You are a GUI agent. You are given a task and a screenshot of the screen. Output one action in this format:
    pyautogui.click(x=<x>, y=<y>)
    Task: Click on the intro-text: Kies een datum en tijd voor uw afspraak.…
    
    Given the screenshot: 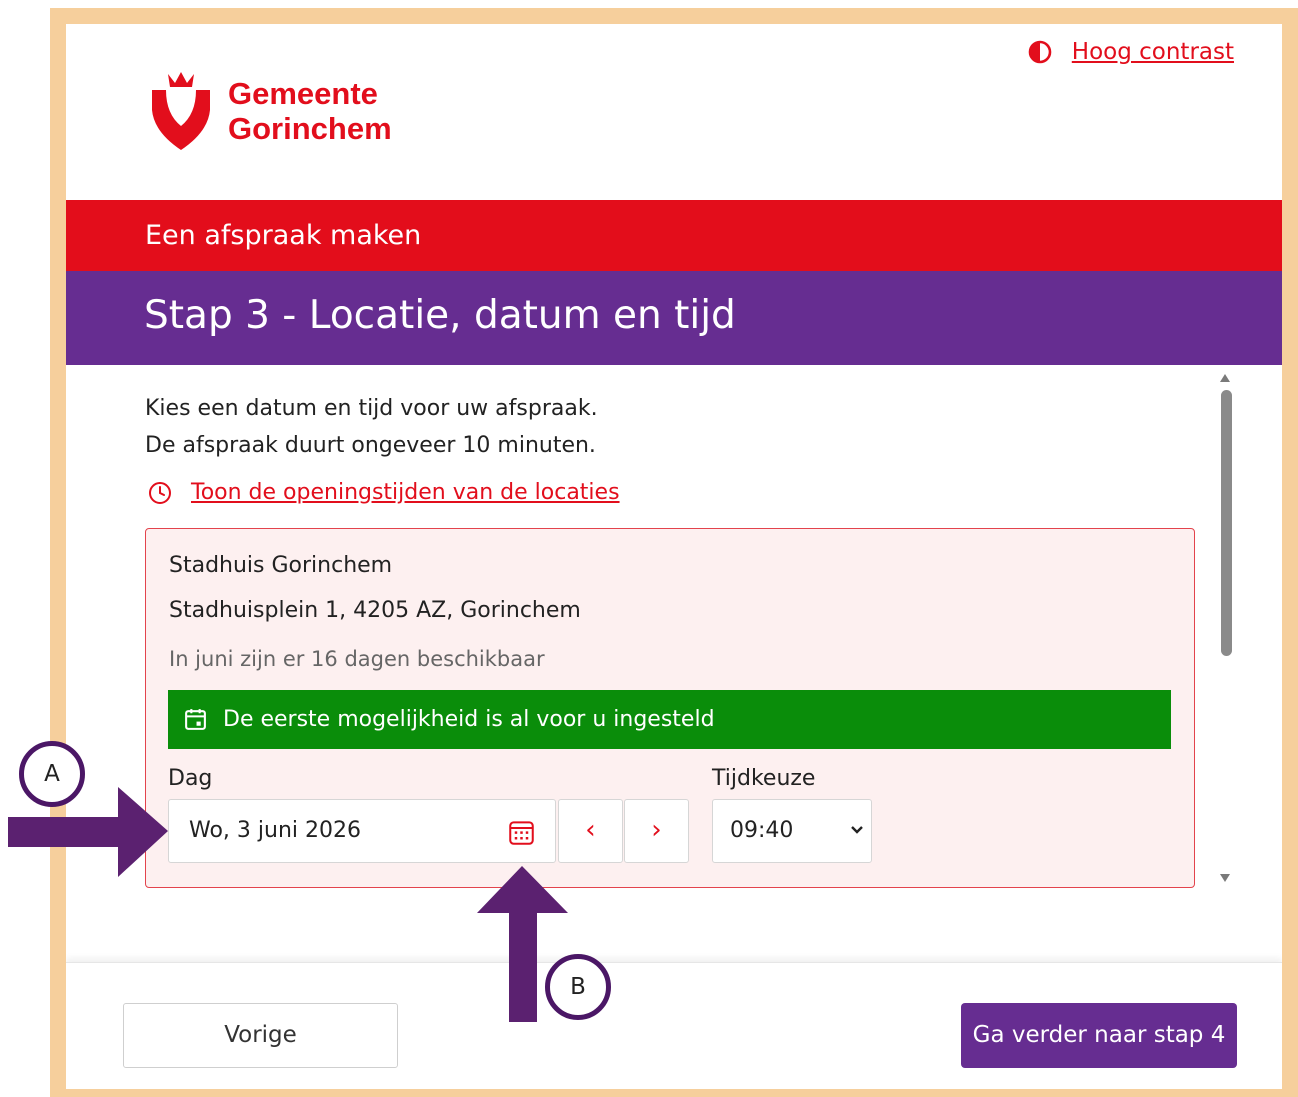 What is the action you would take?
    pyautogui.click(x=371, y=427)
    